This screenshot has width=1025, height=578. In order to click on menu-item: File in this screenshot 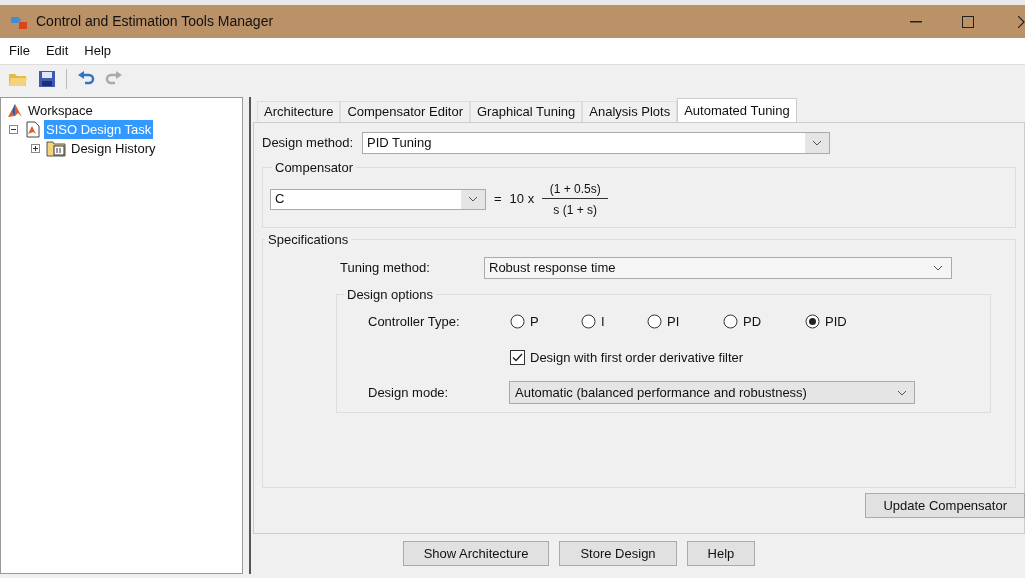, I will do `click(19, 51)`.